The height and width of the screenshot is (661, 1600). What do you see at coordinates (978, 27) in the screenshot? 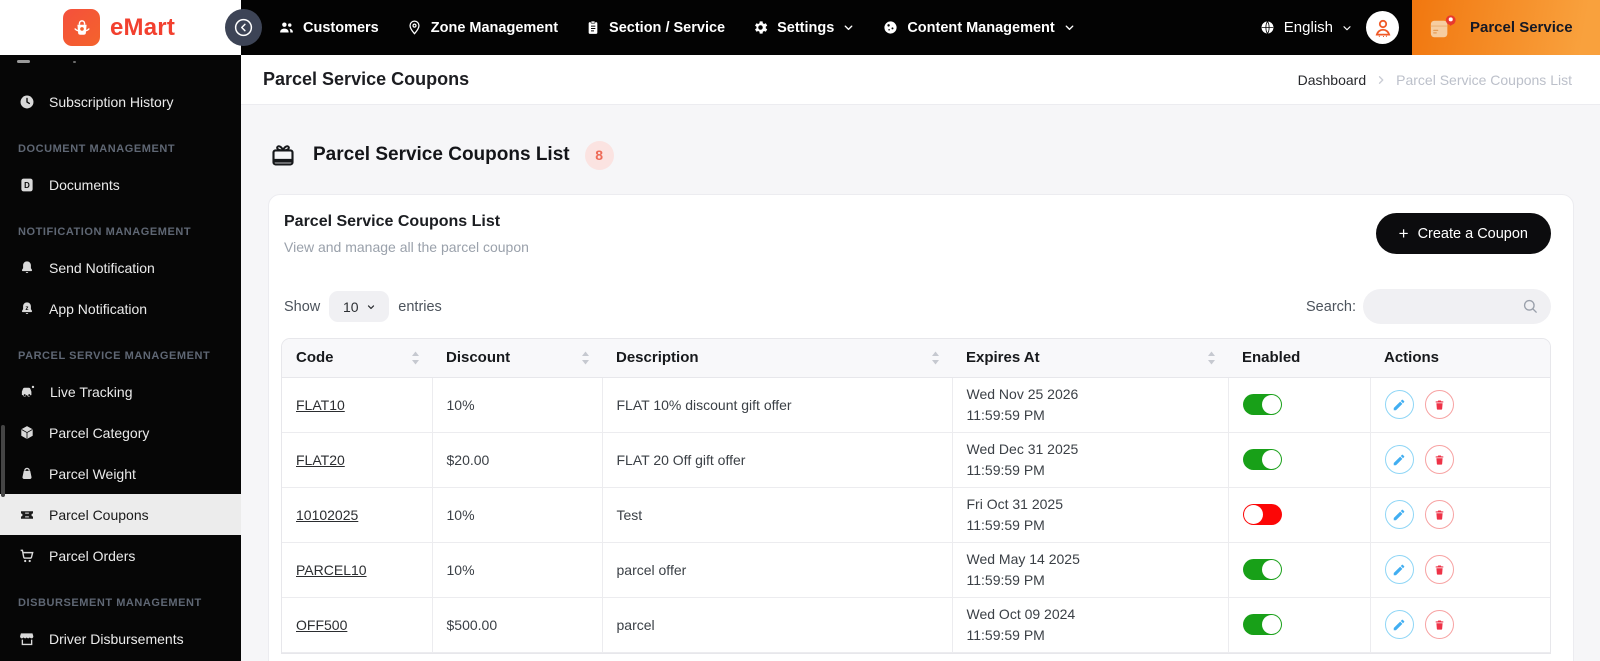
I see `topnav-item-content-management: Content Management` at bounding box center [978, 27].